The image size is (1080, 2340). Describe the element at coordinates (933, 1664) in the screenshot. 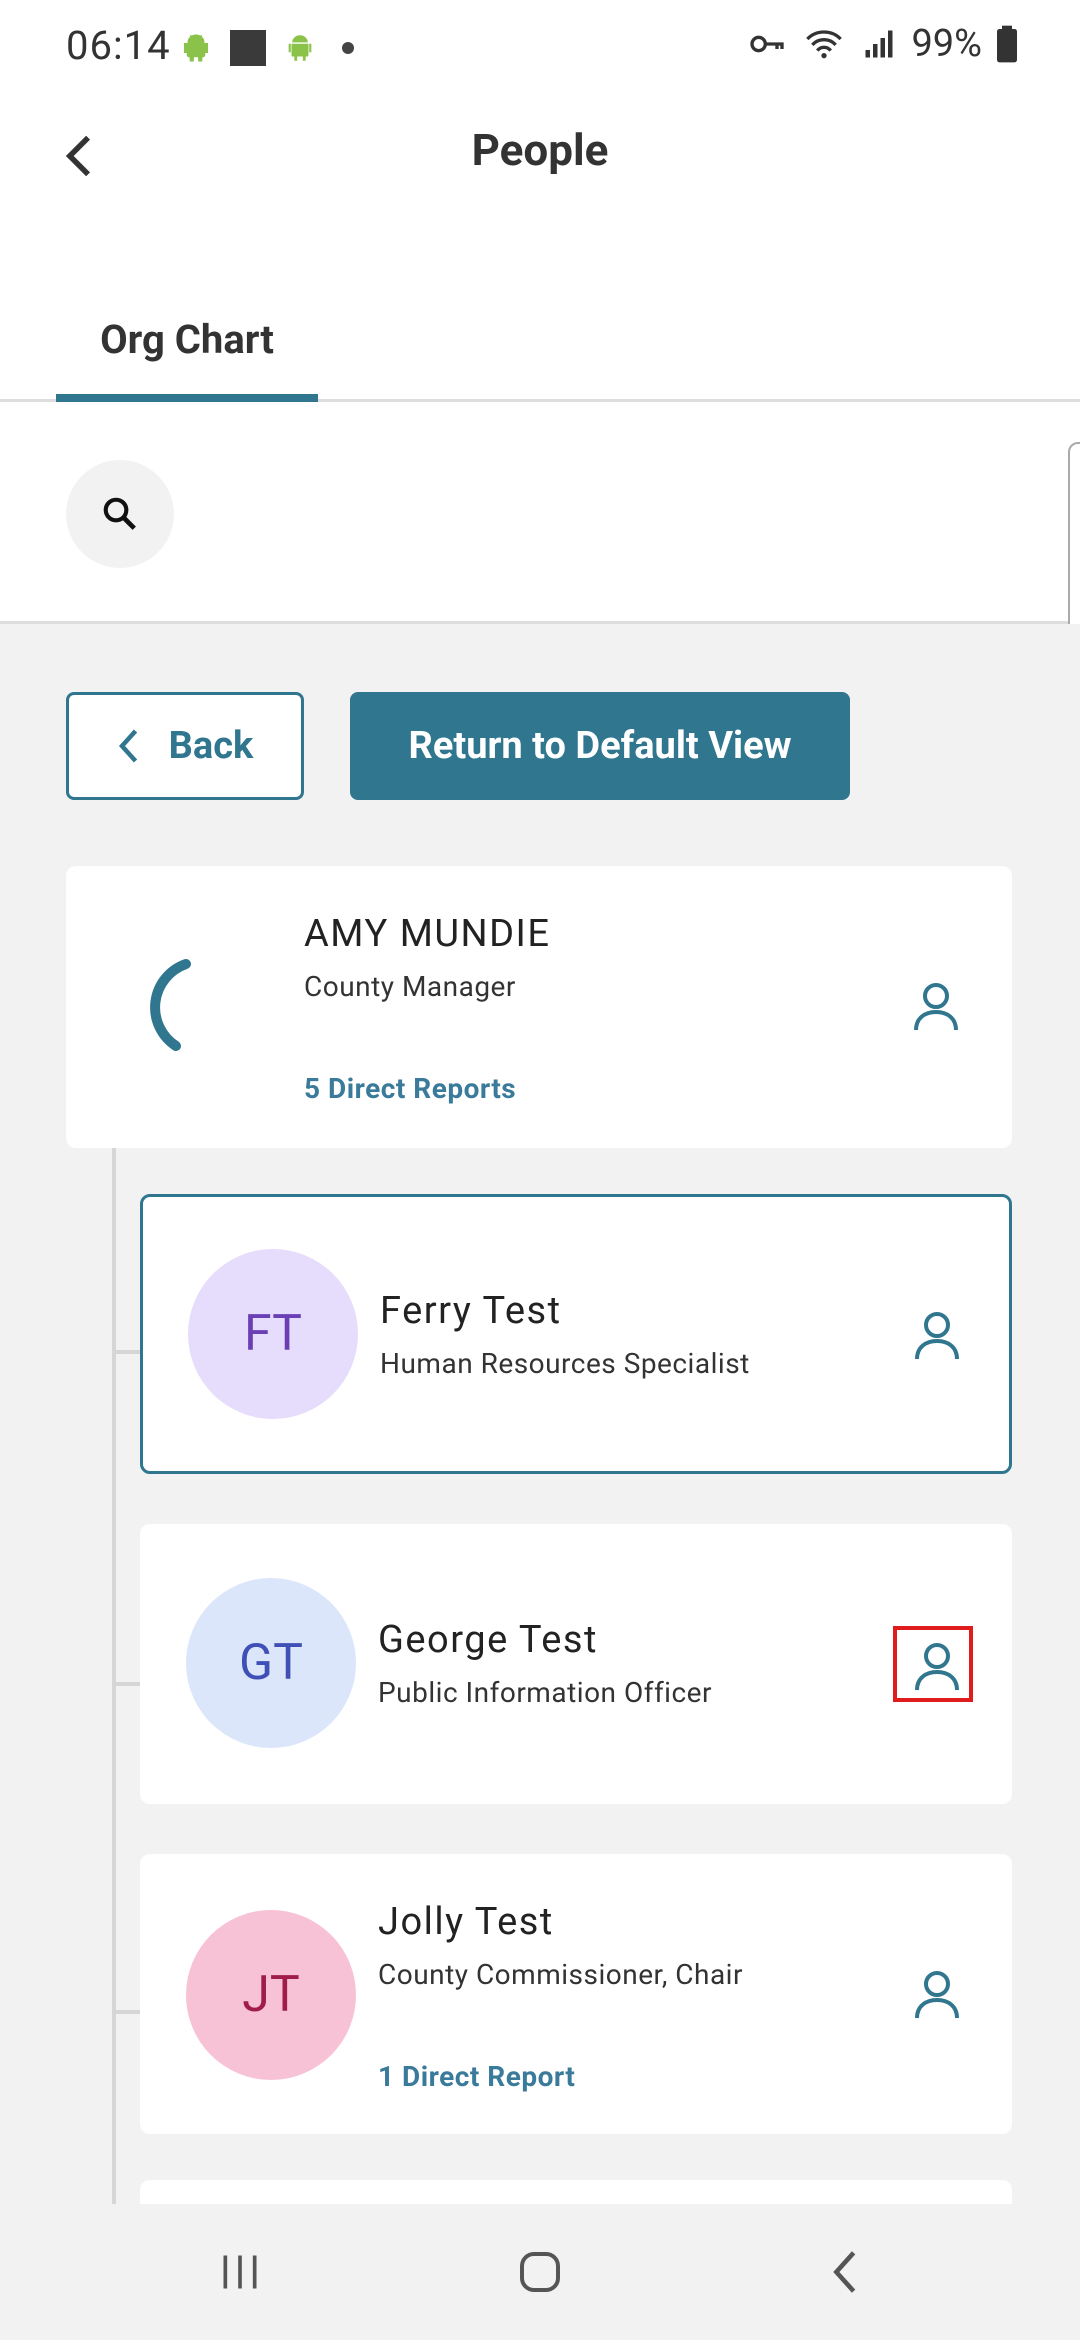

I see `highlight-box` at that location.